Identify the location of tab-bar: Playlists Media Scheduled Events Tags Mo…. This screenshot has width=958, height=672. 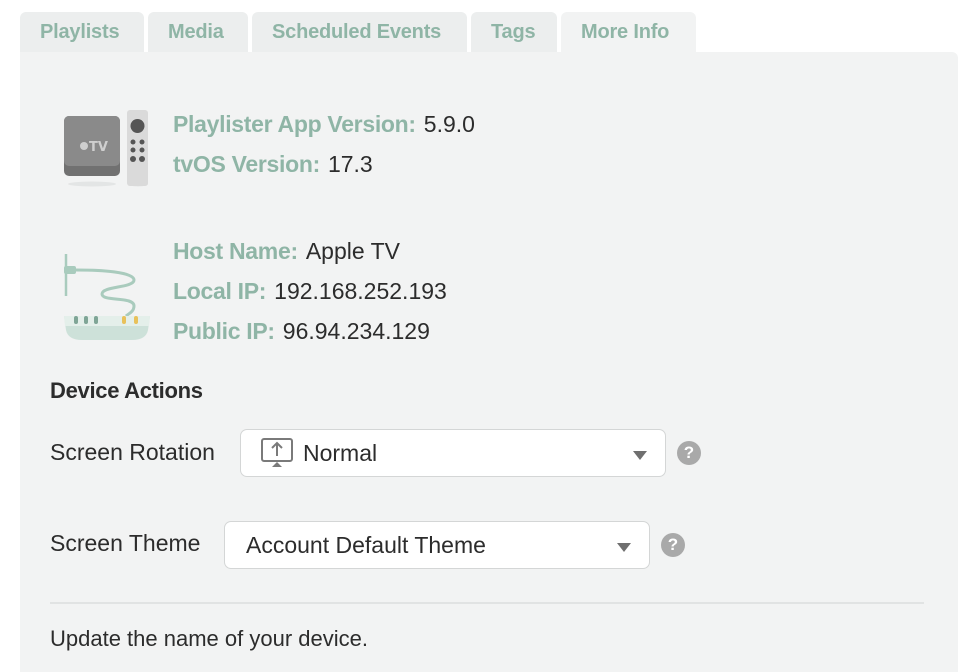
(358, 32).